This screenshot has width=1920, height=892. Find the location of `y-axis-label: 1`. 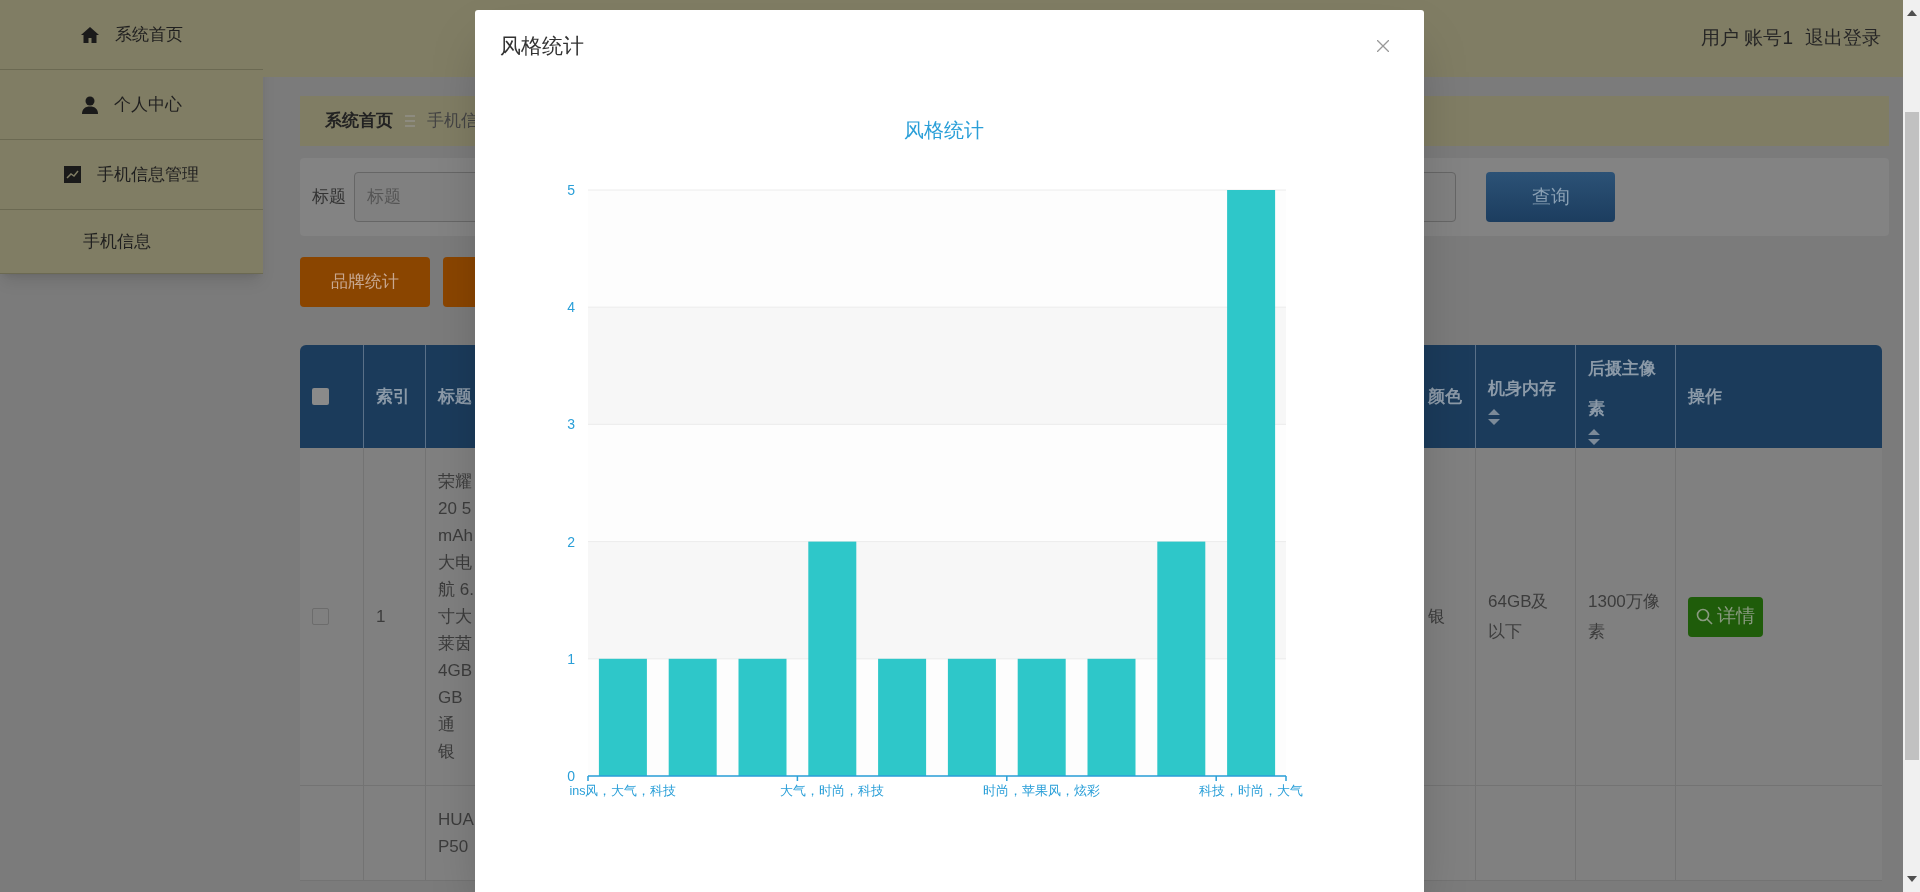

y-axis-label: 1 is located at coordinates (571, 658).